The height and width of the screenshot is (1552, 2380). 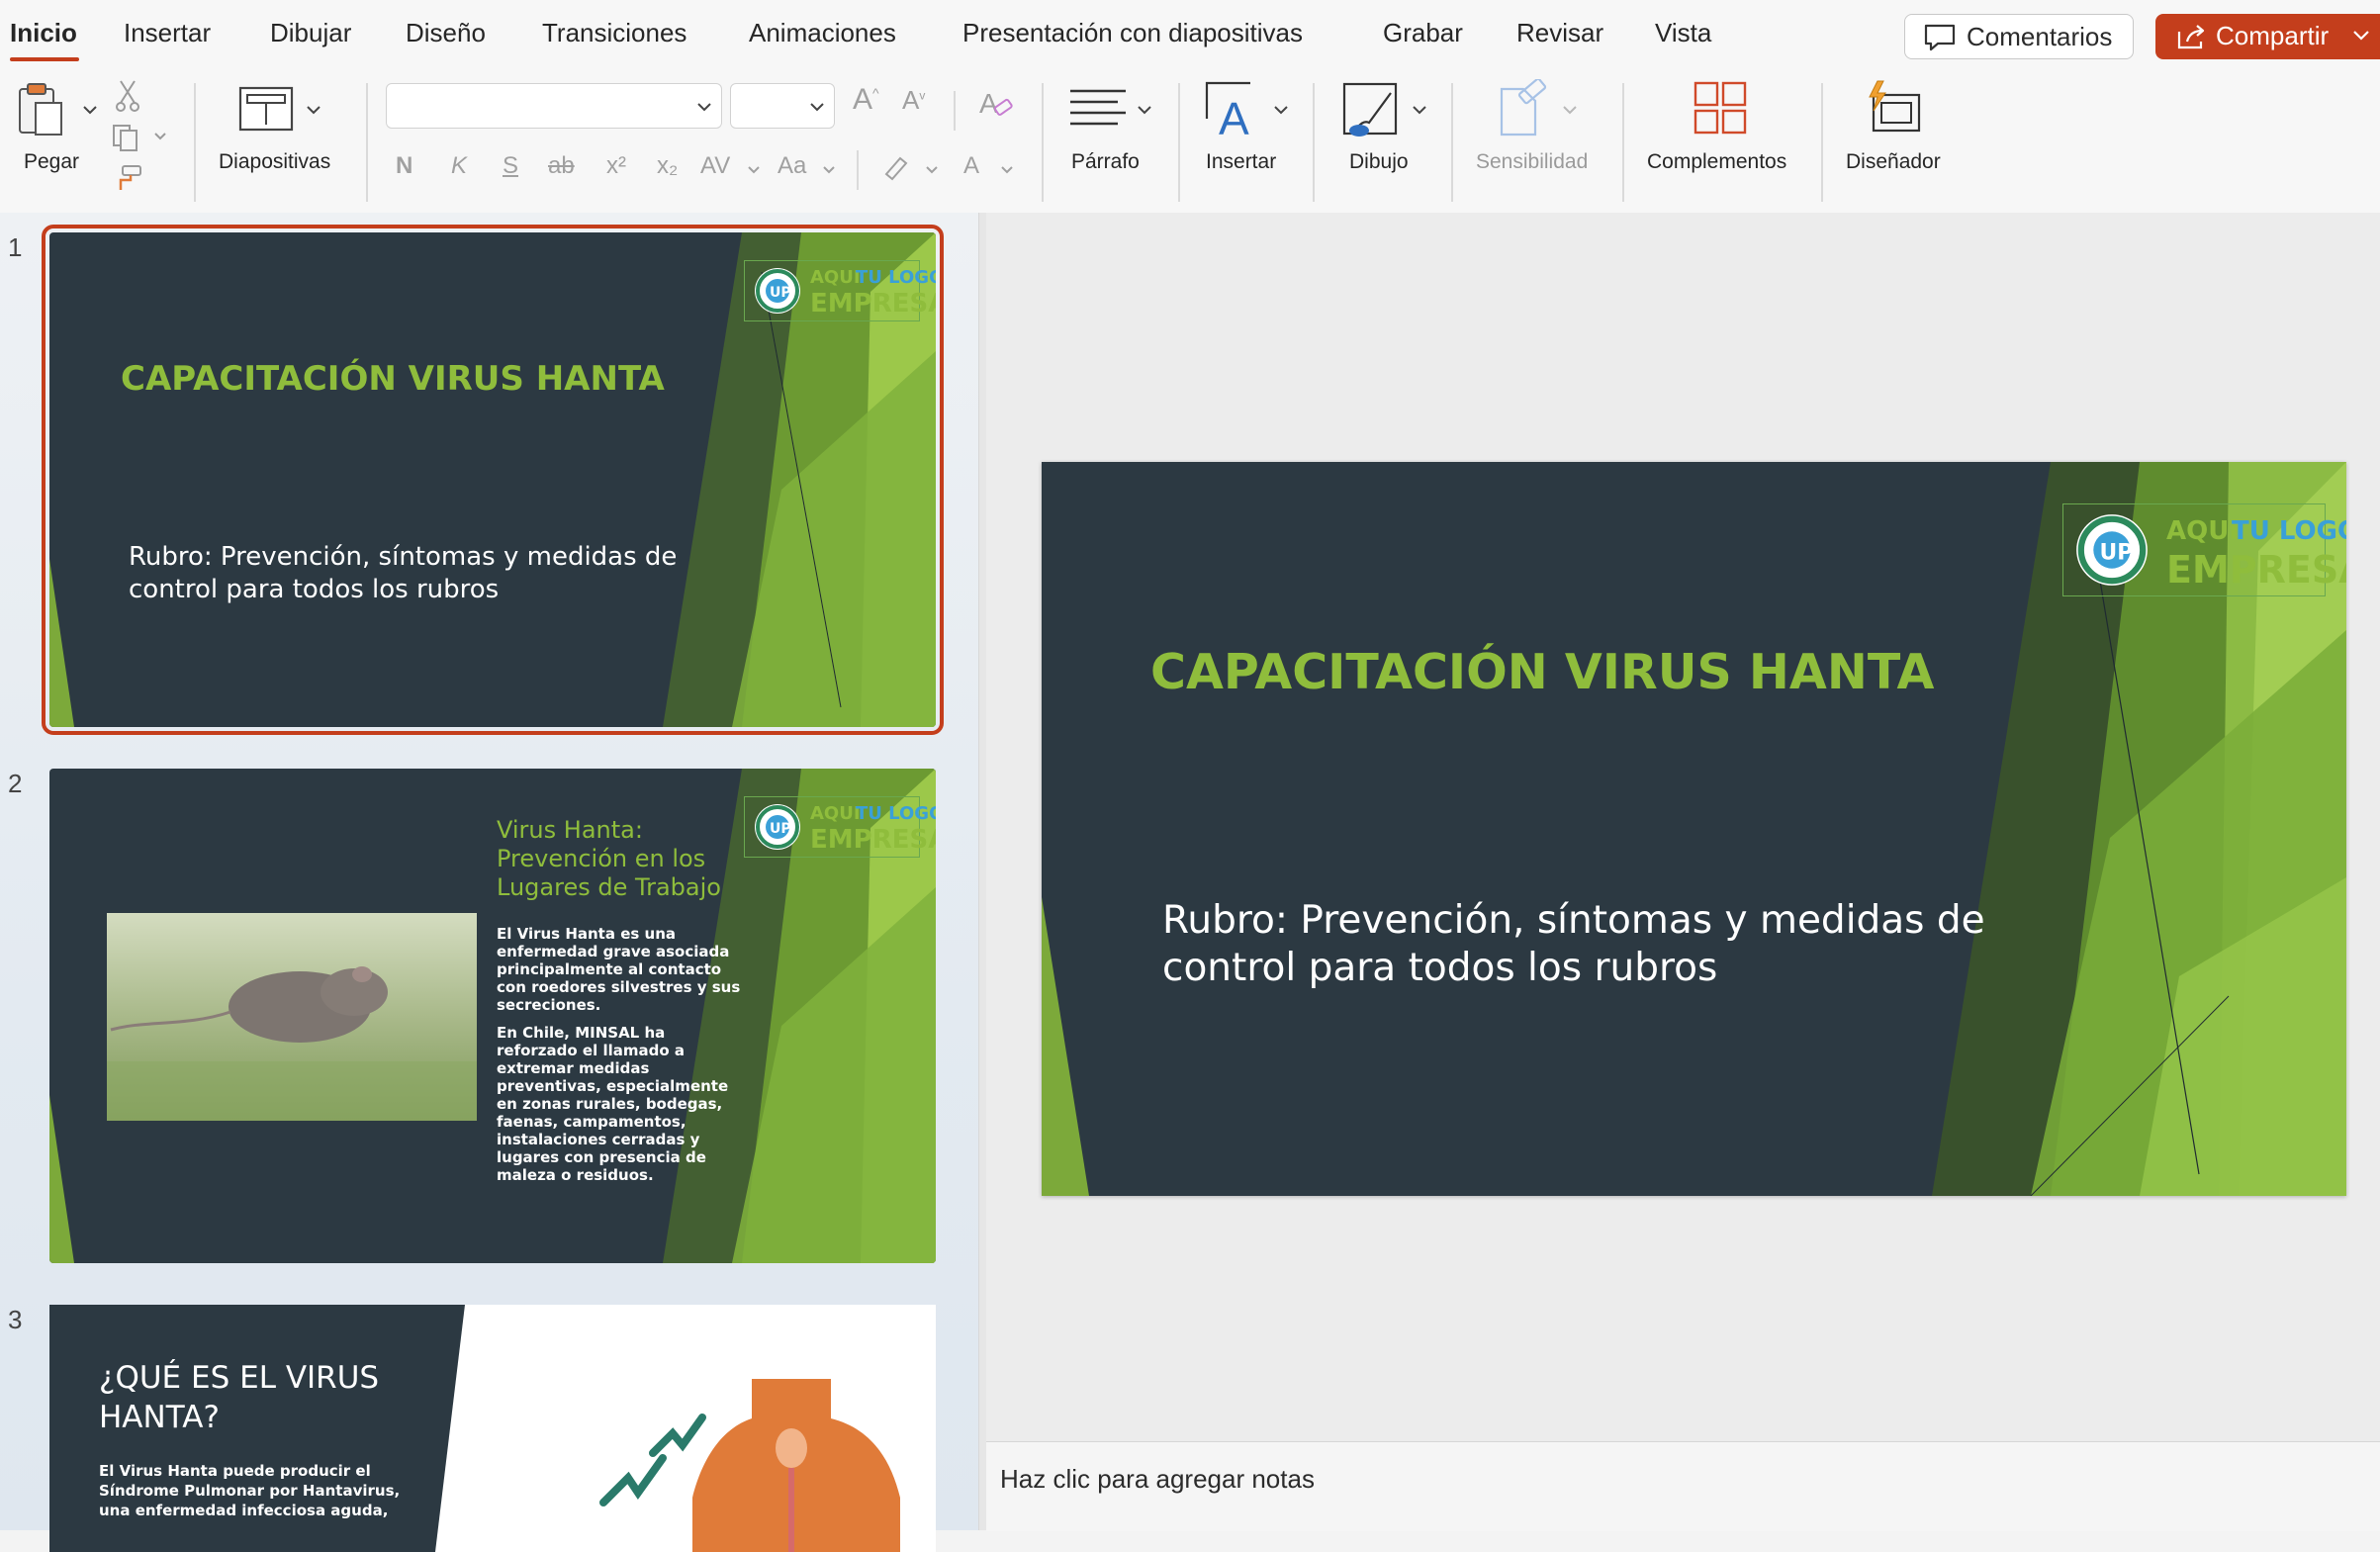 What do you see at coordinates (1372, 111) in the screenshot?
I see `drawing-icon` at bounding box center [1372, 111].